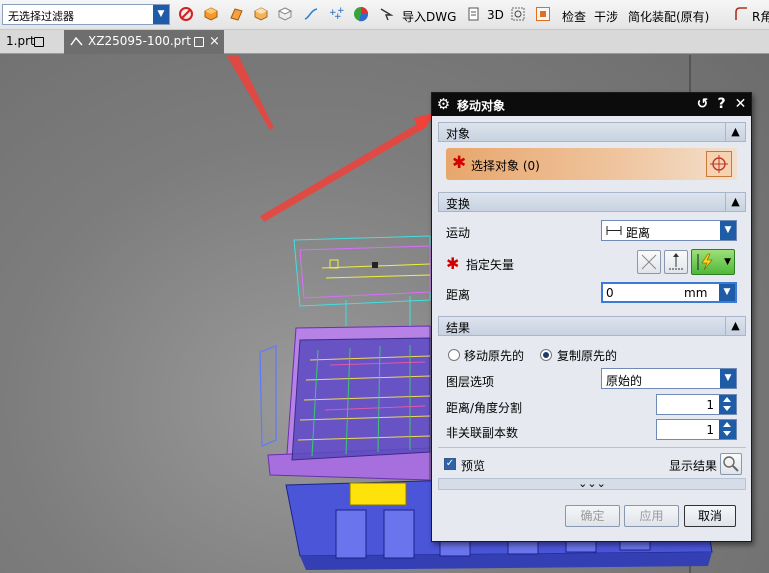  Describe the element at coordinates (710, 430) in the screenshot. I see `non-assoc-copies-value: 1` at that location.